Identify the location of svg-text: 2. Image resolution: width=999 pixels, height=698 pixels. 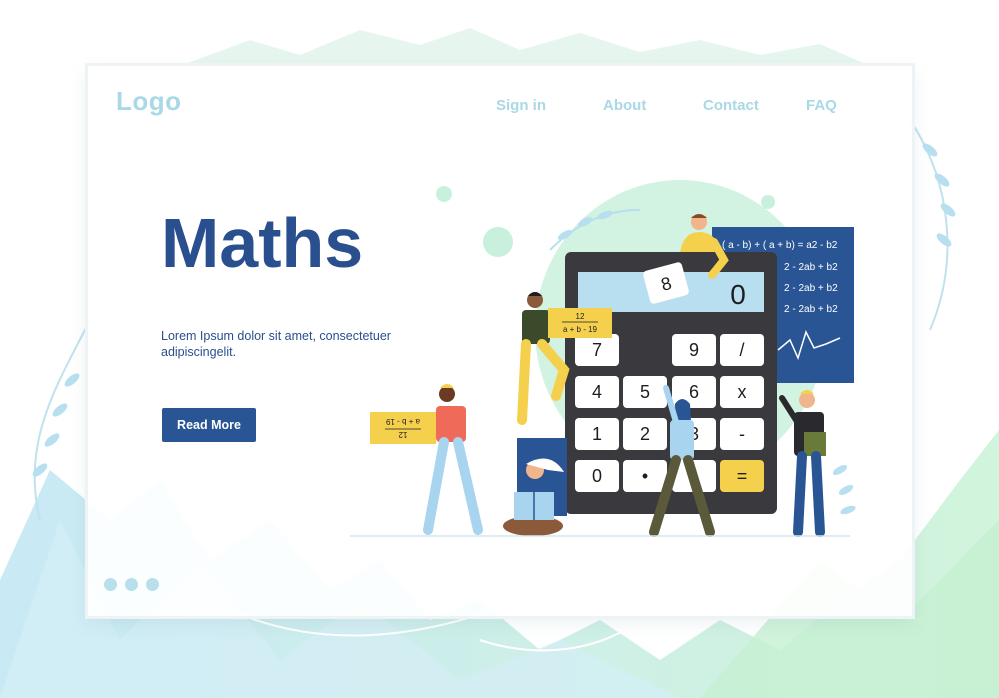
(645, 434).